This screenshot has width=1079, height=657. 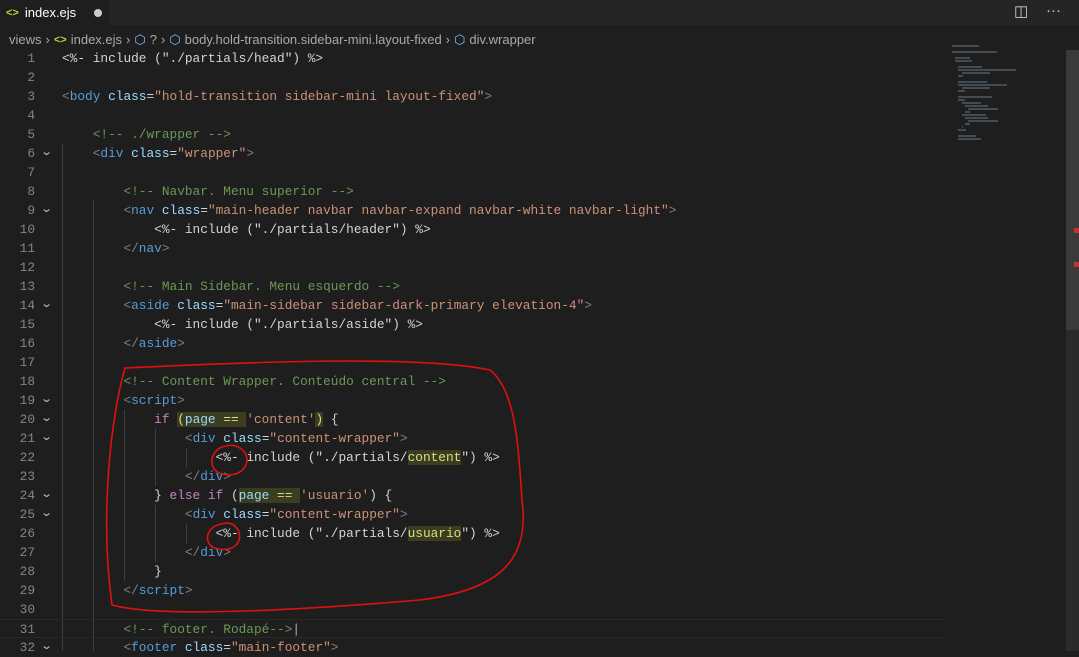 I want to click on line-number: 21, so click(x=27, y=438).